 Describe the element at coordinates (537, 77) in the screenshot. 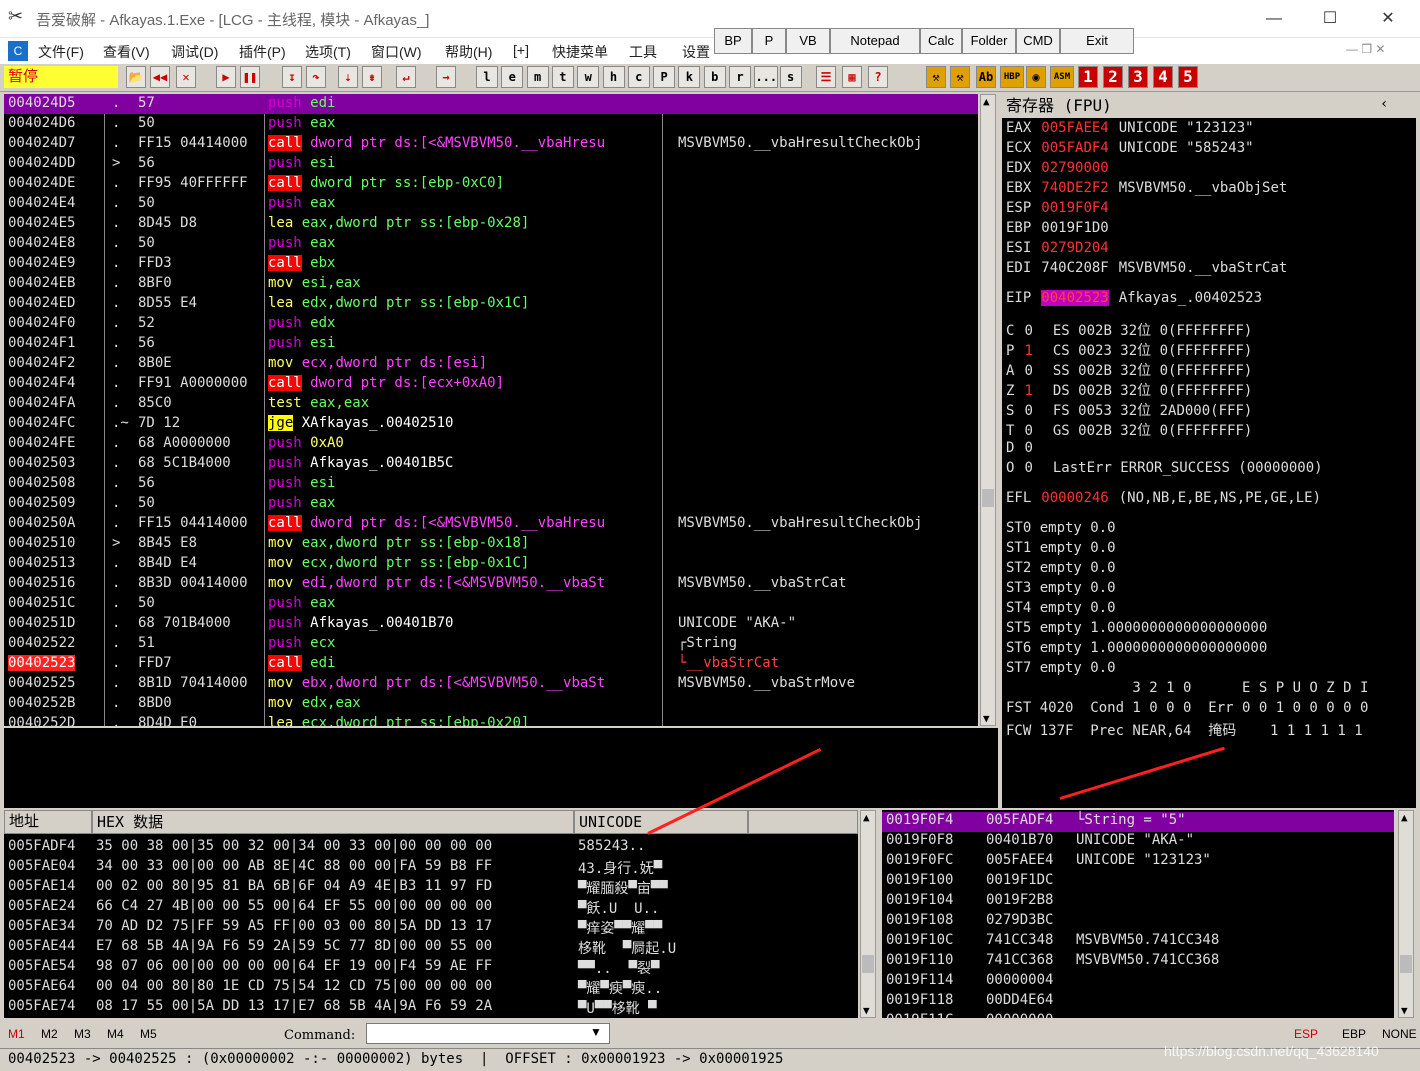

I see `toolbar-window-m: m` at that location.